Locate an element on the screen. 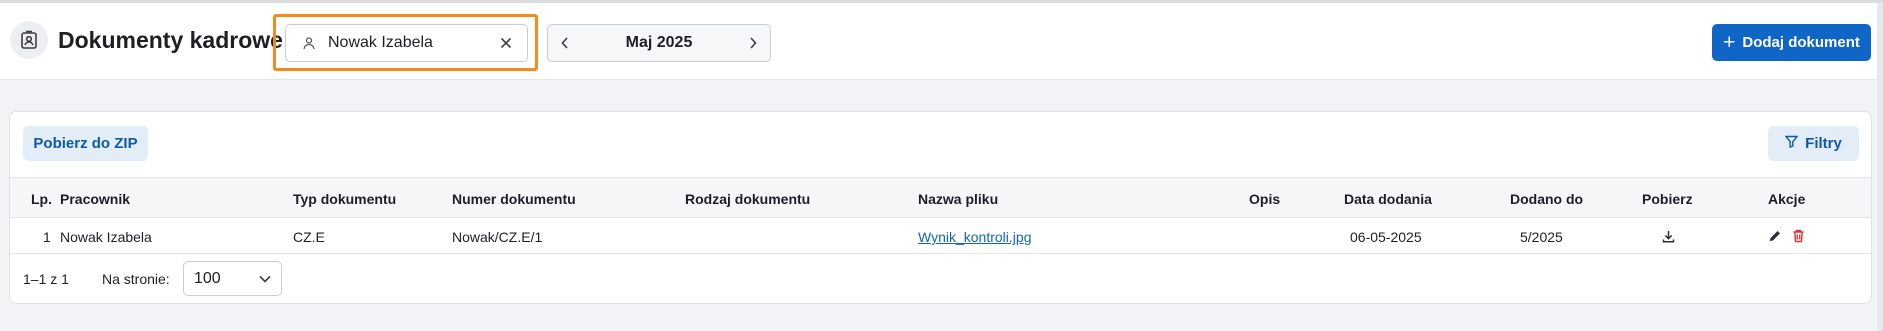 This screenshot has height=331, width=1883. pagination-range: 1–1 z 1 is located at coordinates (46, 279).